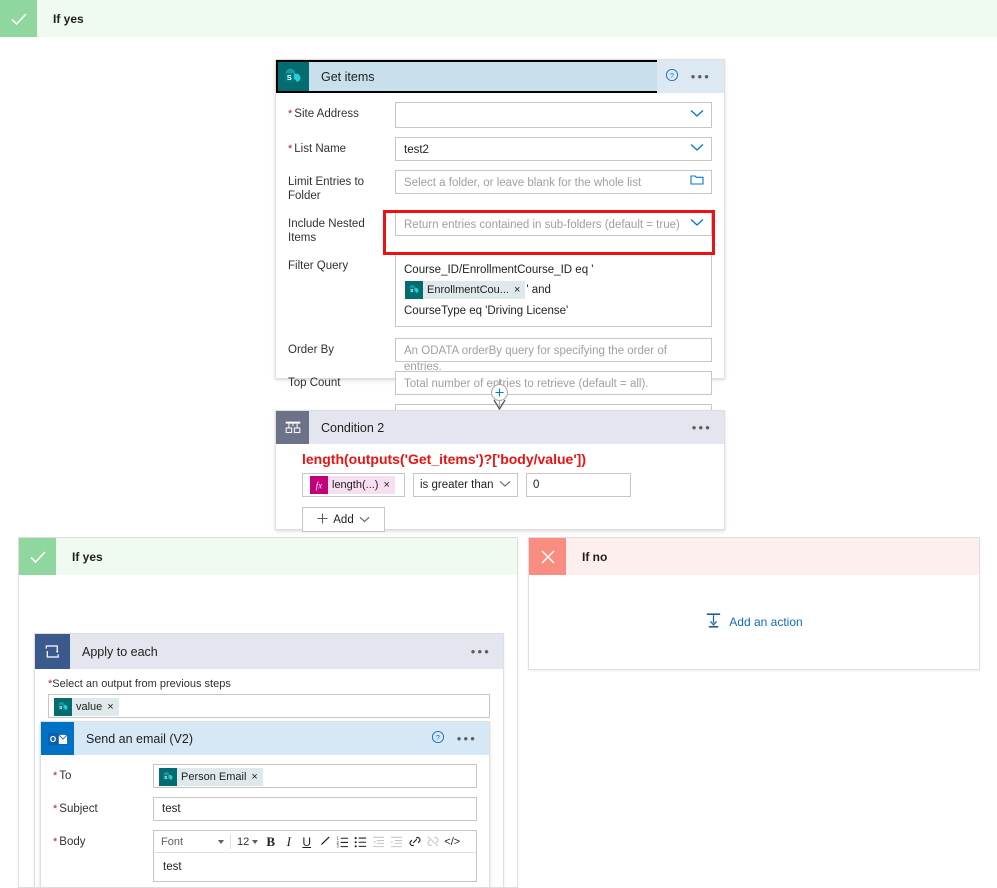 The height and width of the screenshot is (888, 997). Describe the element at coordinates (595, 556) in the screenshot. I see `branch-label: If no` at that location.